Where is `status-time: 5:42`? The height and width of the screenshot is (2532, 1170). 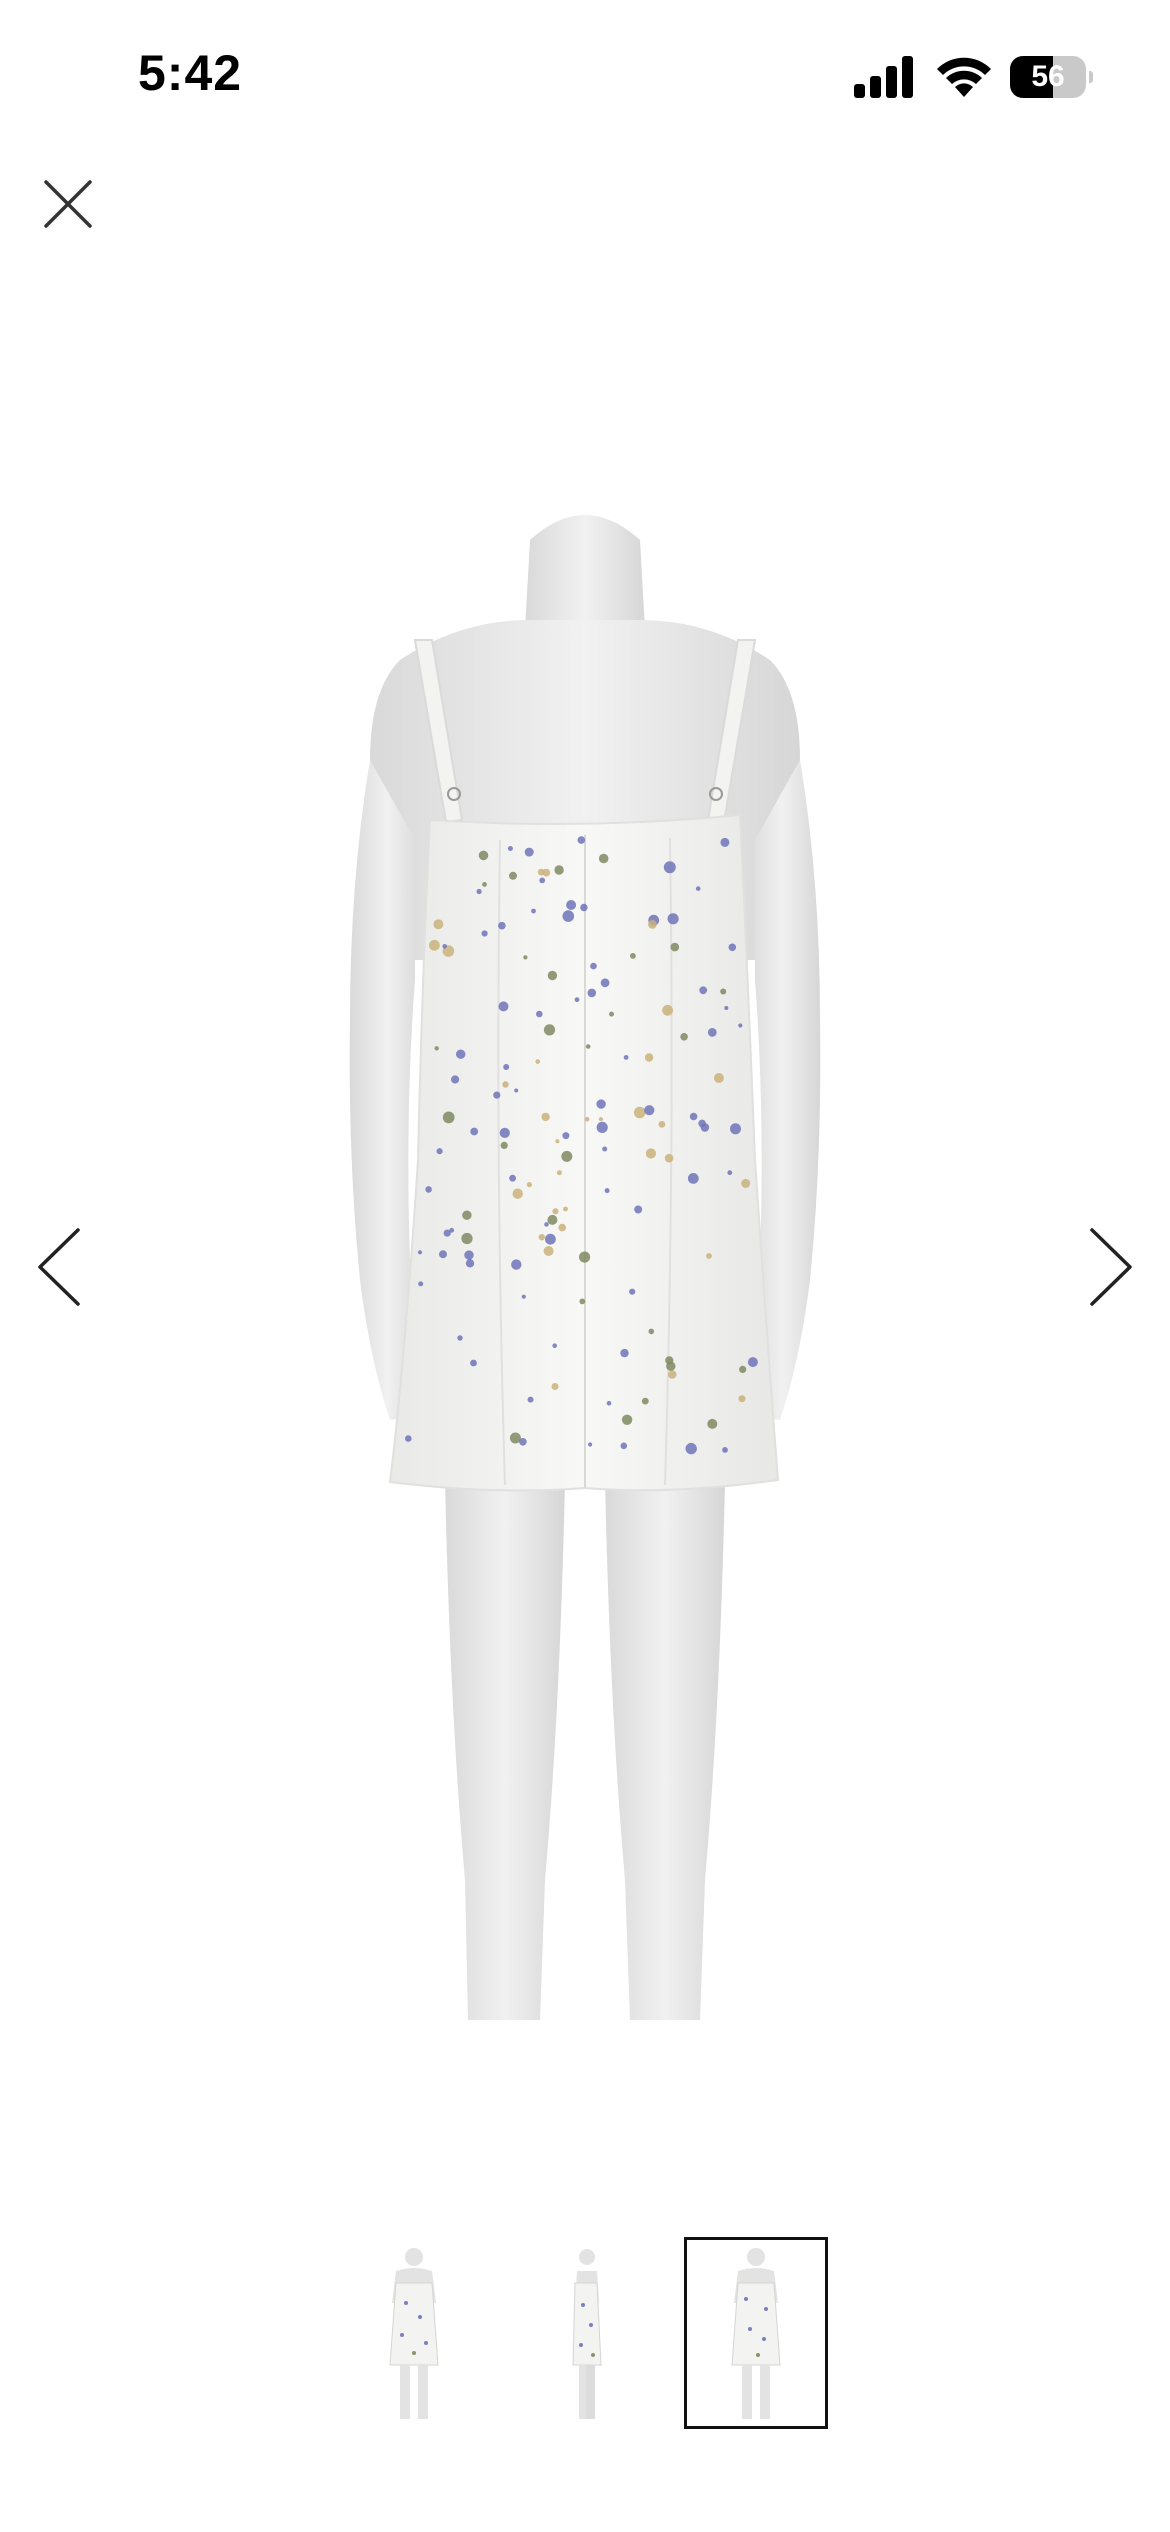 status-time: 5:42 is located at coordinates (190, 73).